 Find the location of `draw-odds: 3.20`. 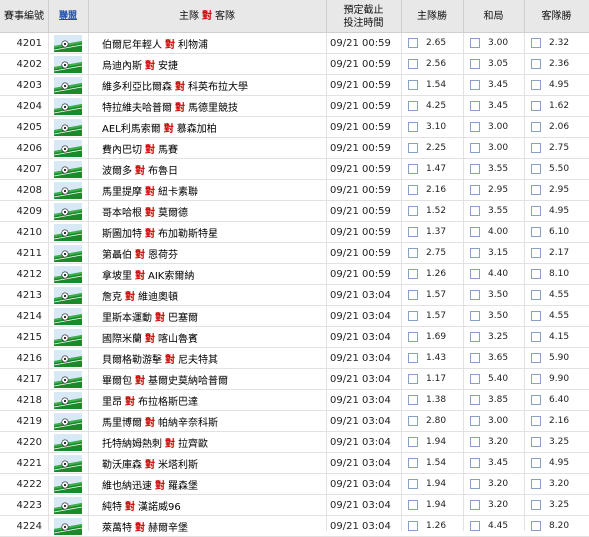

draw-odds: 3.20 is located at coordinates (493, 505).